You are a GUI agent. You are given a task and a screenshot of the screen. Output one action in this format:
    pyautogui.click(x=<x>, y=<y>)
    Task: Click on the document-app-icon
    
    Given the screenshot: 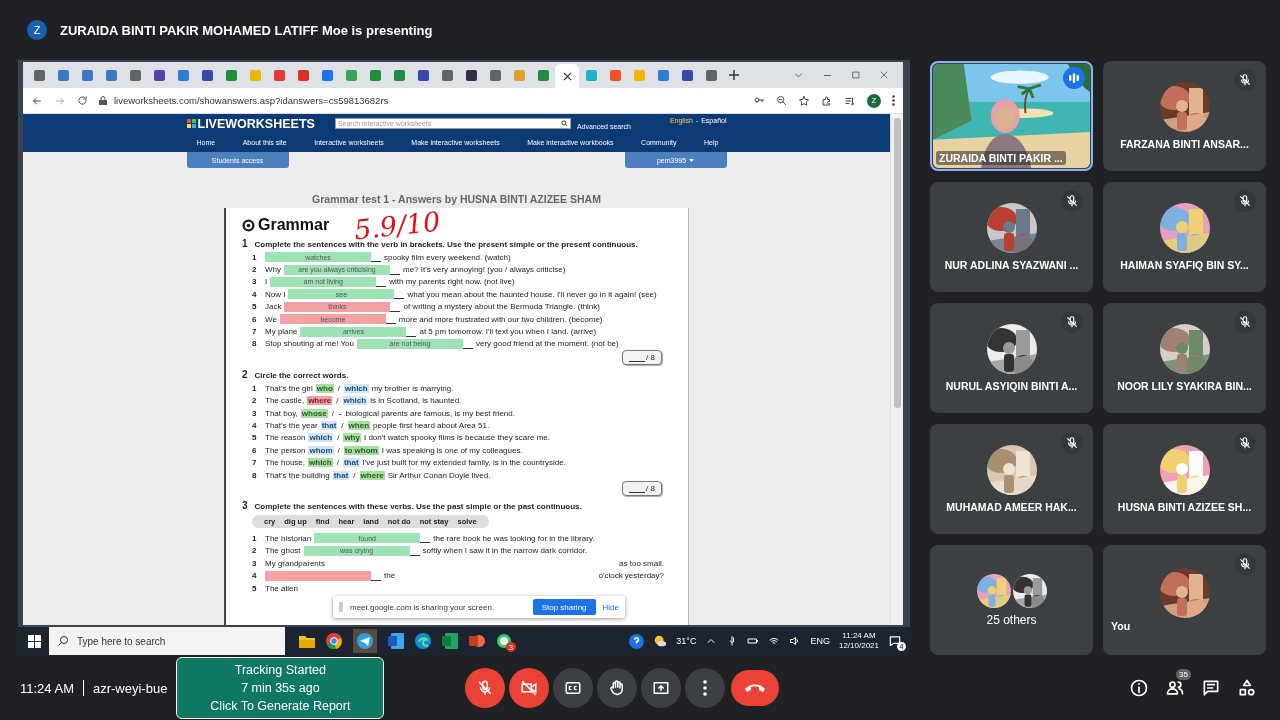 What is the action you would take?
    pyautogui.click(x=396, y=641)
    